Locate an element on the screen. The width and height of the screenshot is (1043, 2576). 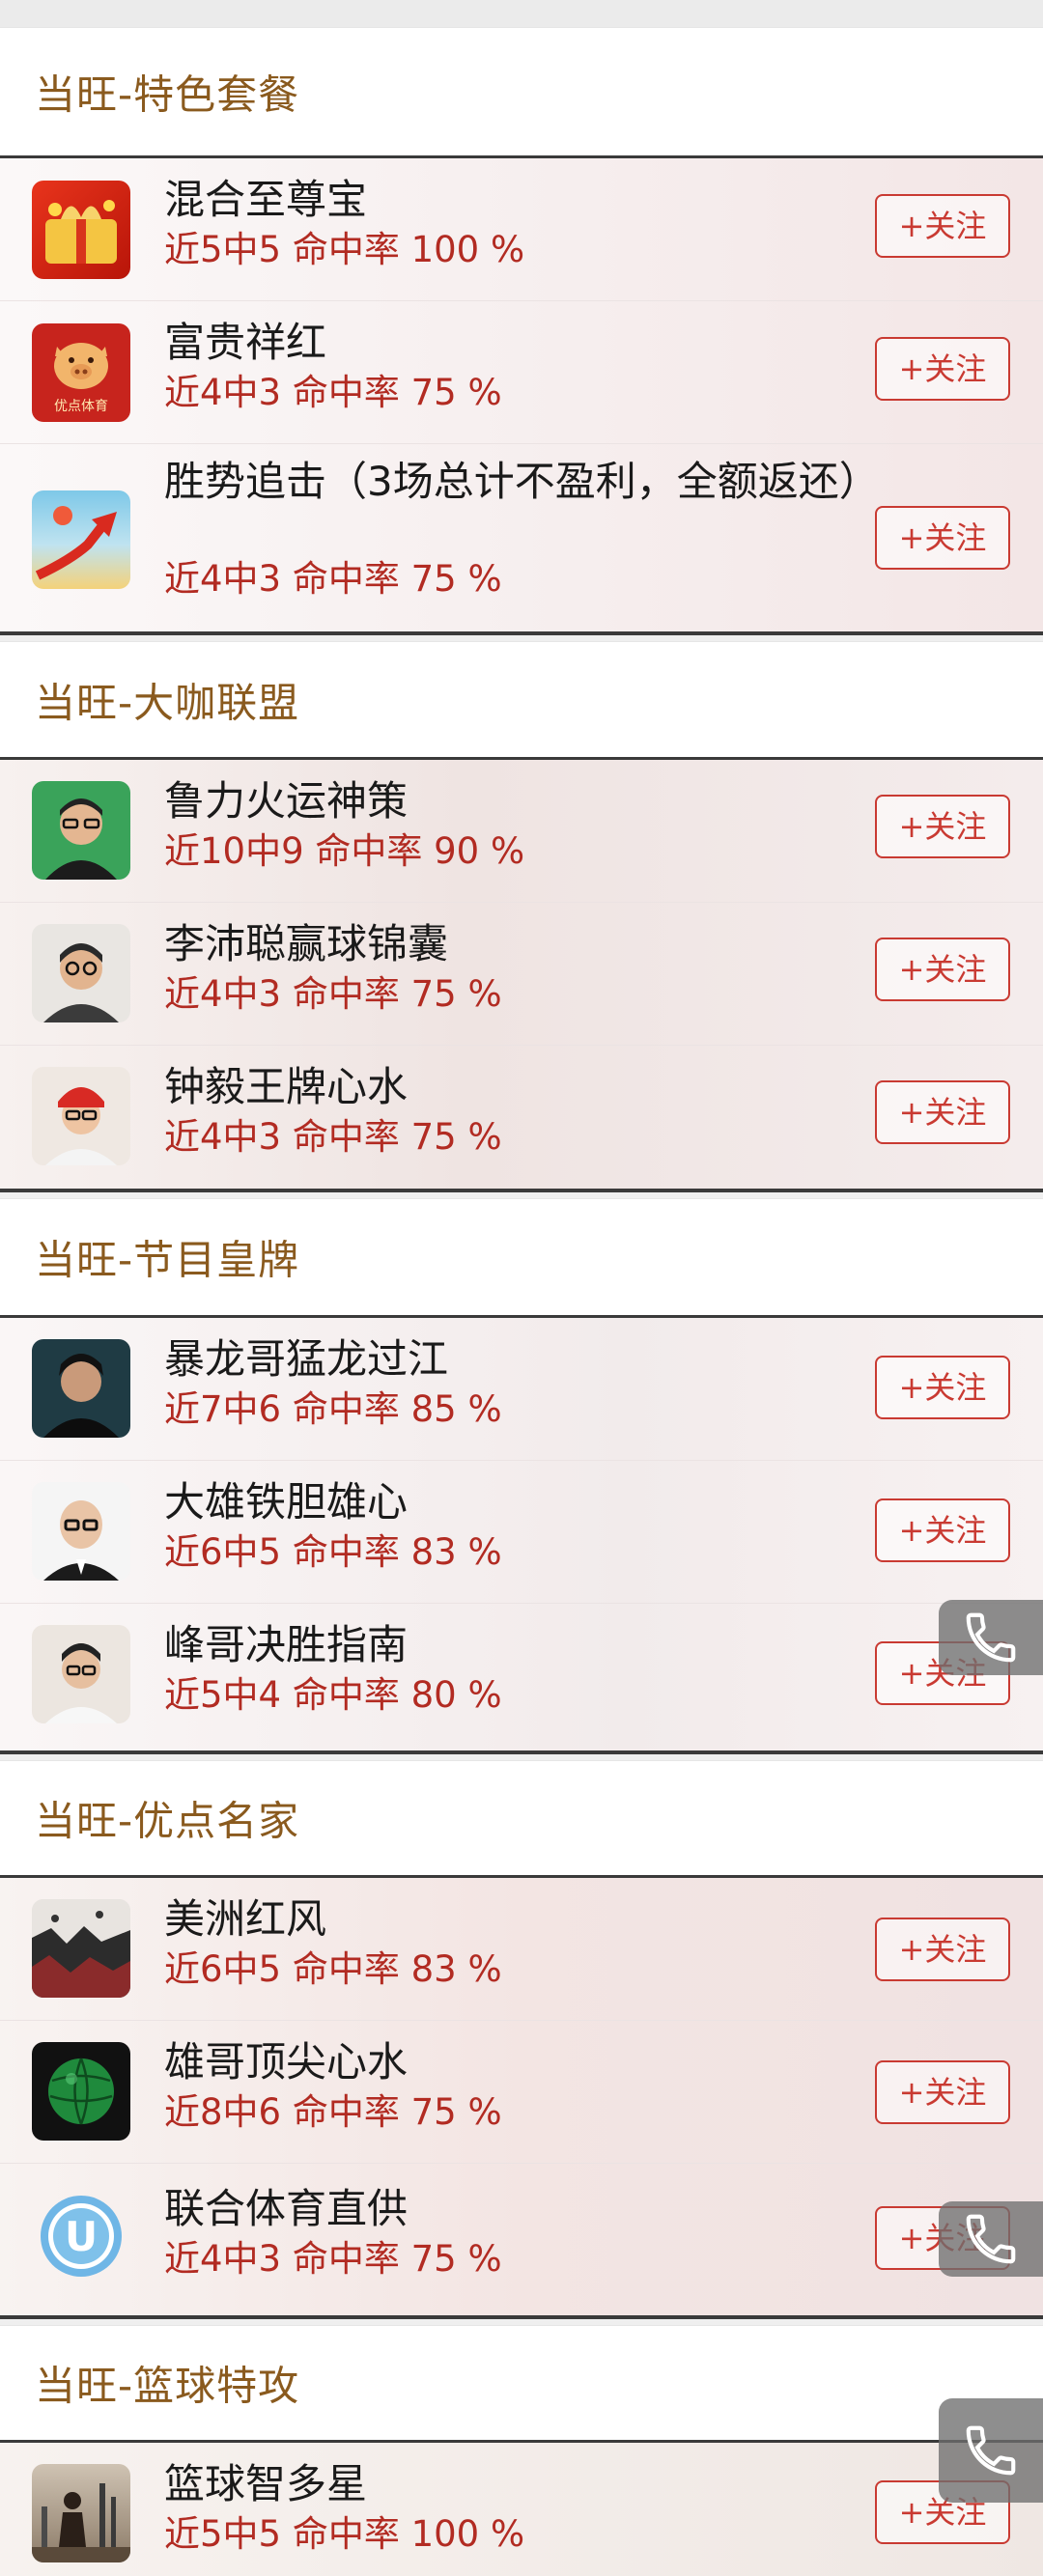
golden-pig-logo: 优点体育 is located at coordinates (81, 373).